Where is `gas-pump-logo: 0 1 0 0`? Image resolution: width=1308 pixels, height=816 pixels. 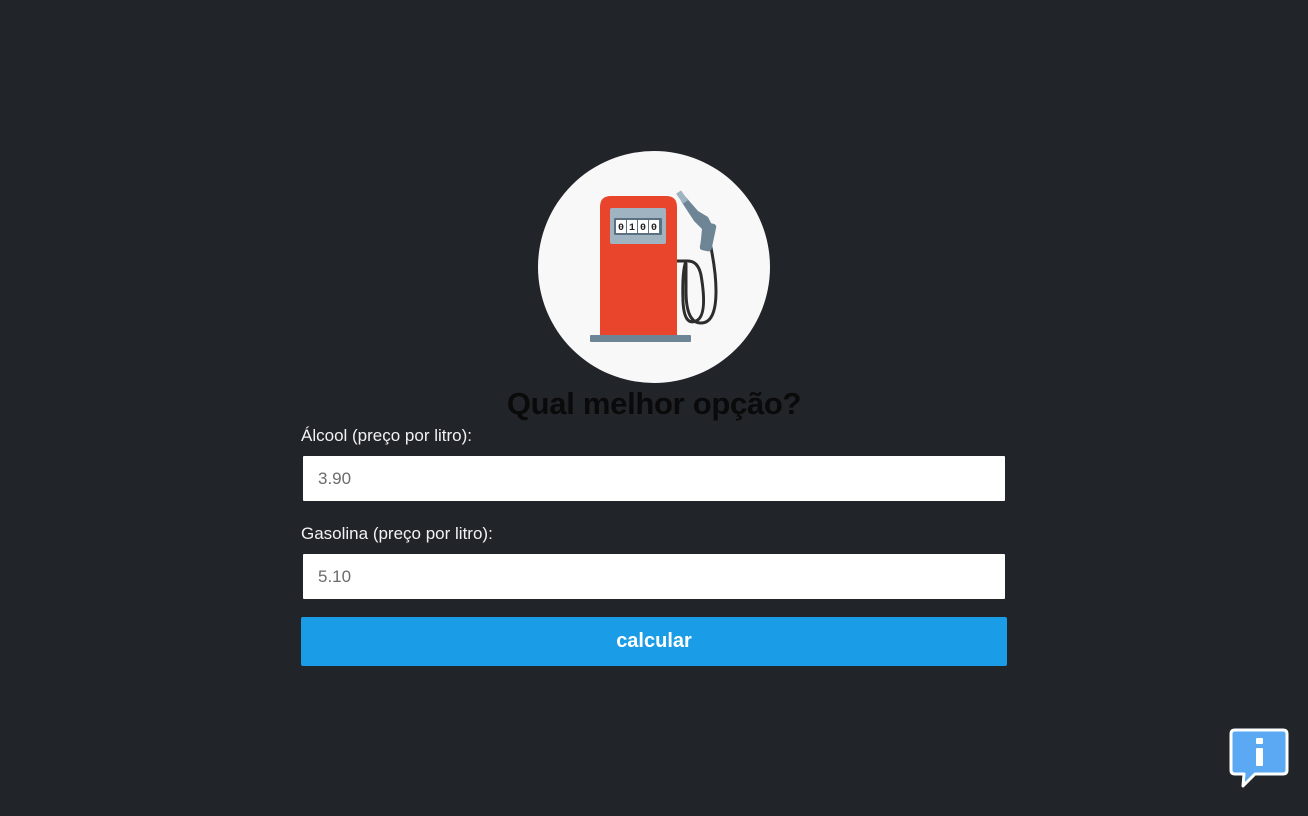
gas-pump-logo: 0 1 0 0 is located at coordinates (654, 267).